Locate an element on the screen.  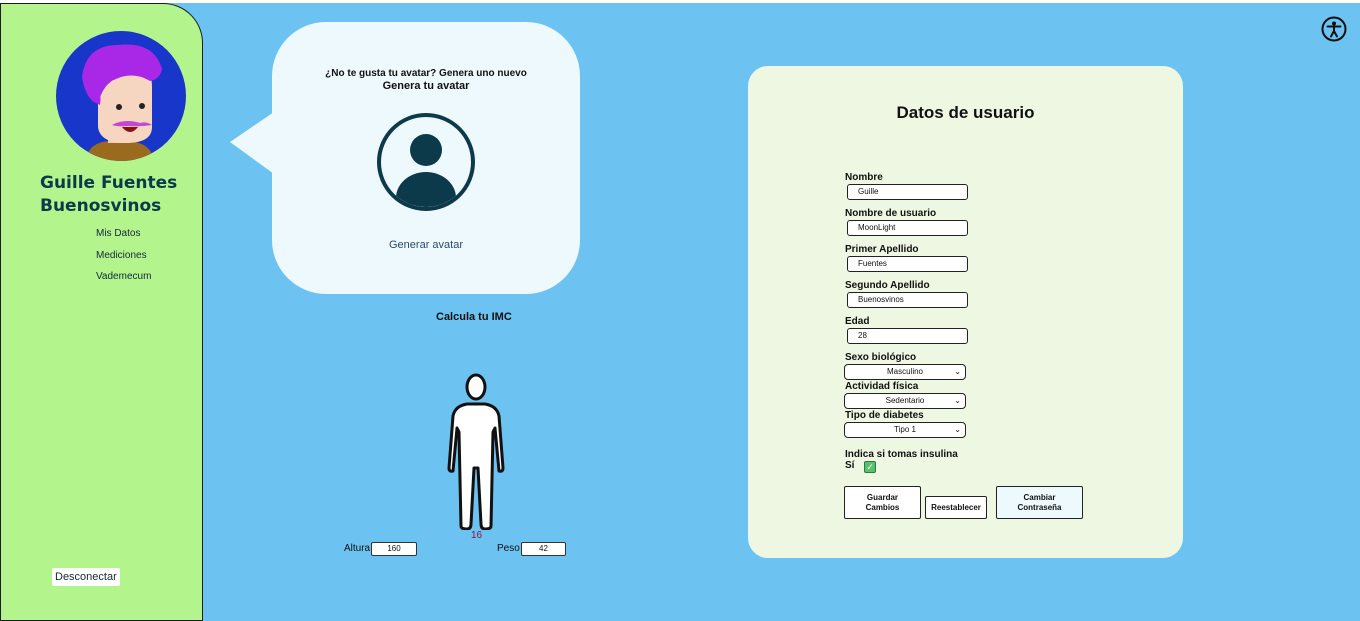
nav-mis-datos: Mis Datos is located at coordinates (123, 237).